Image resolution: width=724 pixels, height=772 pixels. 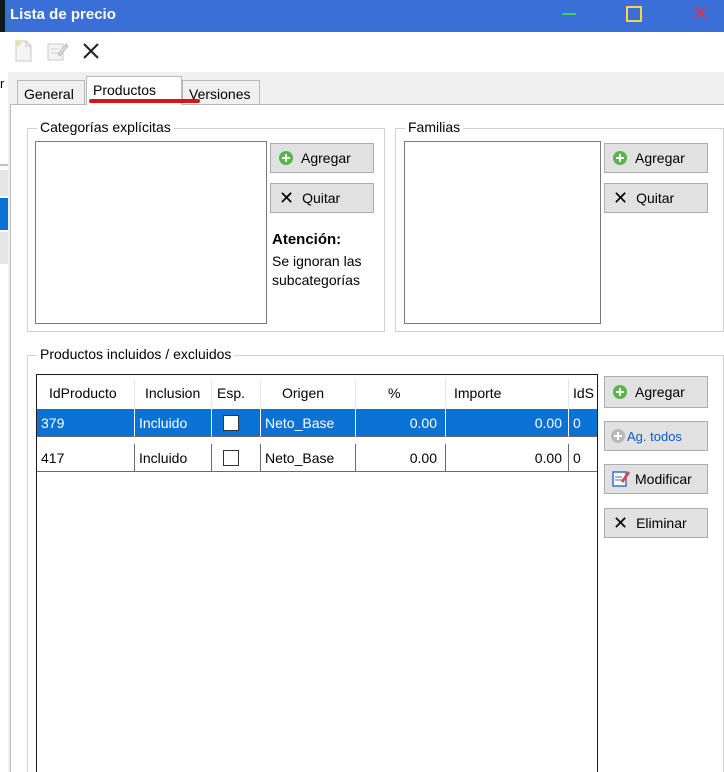 I want to click on active-tab-marker, so click(x=144, y=101).